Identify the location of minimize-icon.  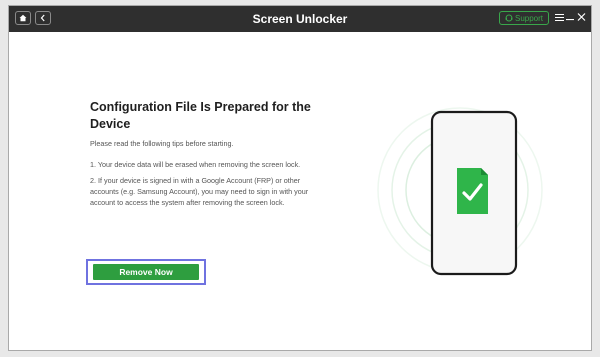
(570, 17).